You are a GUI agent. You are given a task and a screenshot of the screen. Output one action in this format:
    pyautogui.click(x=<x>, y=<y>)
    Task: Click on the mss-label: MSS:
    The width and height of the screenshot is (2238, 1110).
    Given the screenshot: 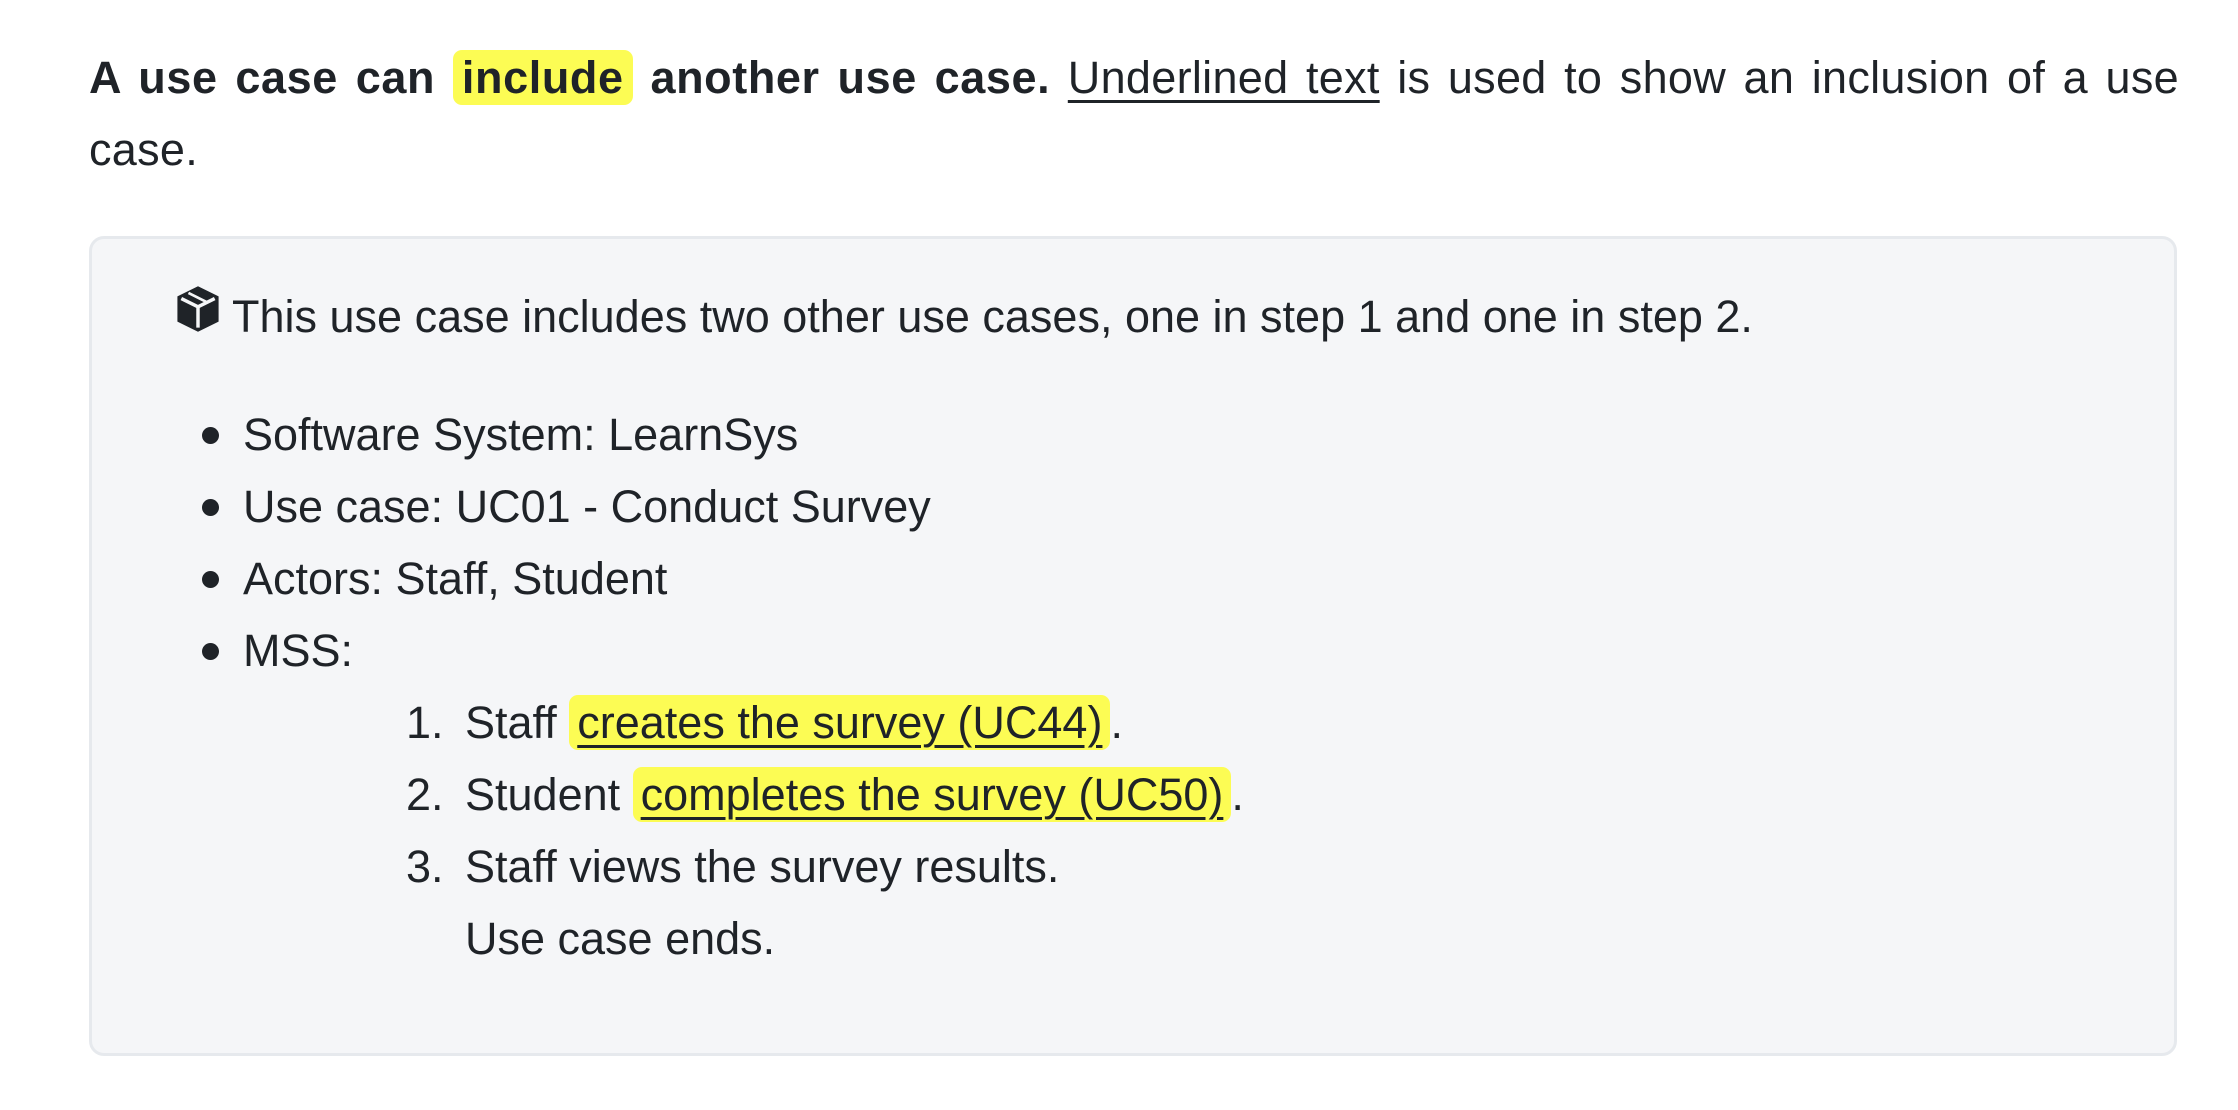 What is the action you would take?
    pyautogui.click(x=298, y=650)
    